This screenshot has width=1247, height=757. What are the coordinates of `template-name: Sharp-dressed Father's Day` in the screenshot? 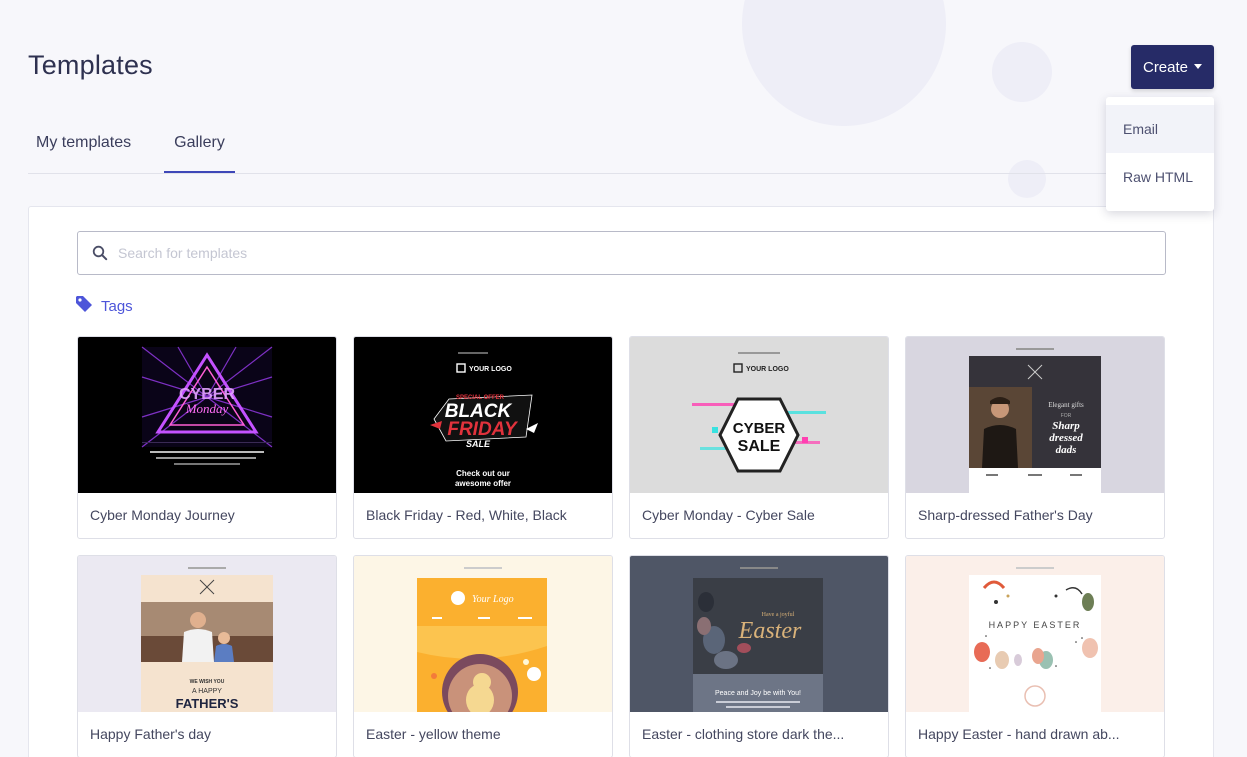 It's located at (1005, 515).